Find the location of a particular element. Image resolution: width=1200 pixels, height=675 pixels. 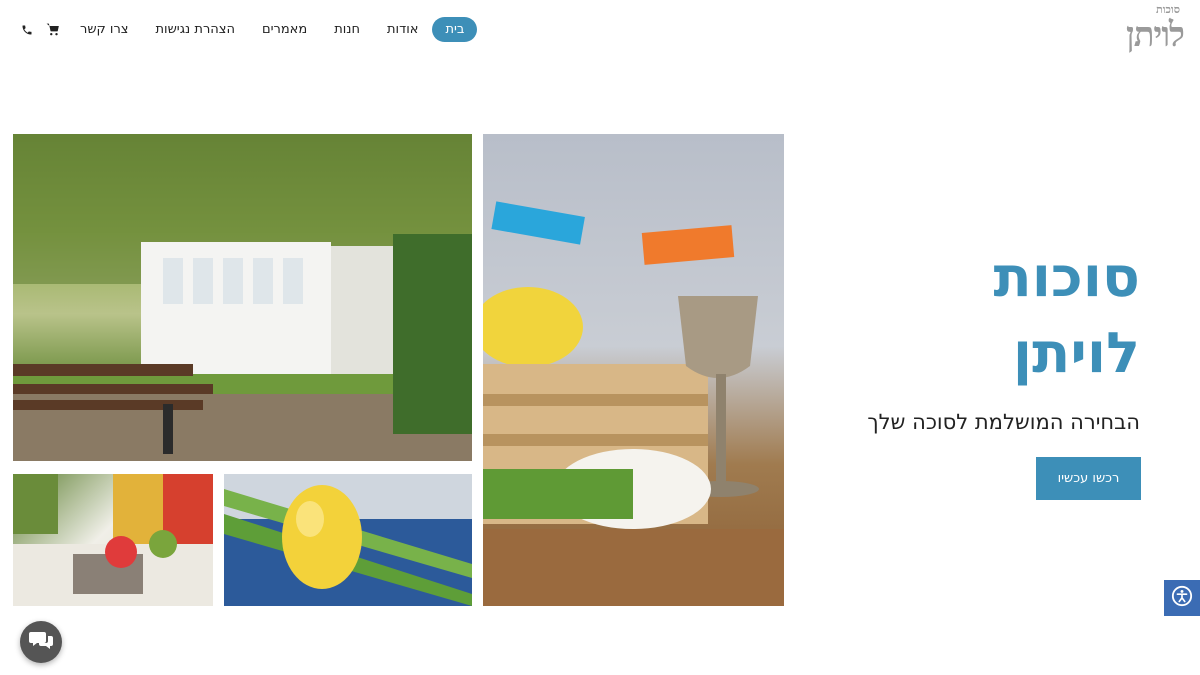

logo-big-text: לויתן is located at coordinates (1155, 35).